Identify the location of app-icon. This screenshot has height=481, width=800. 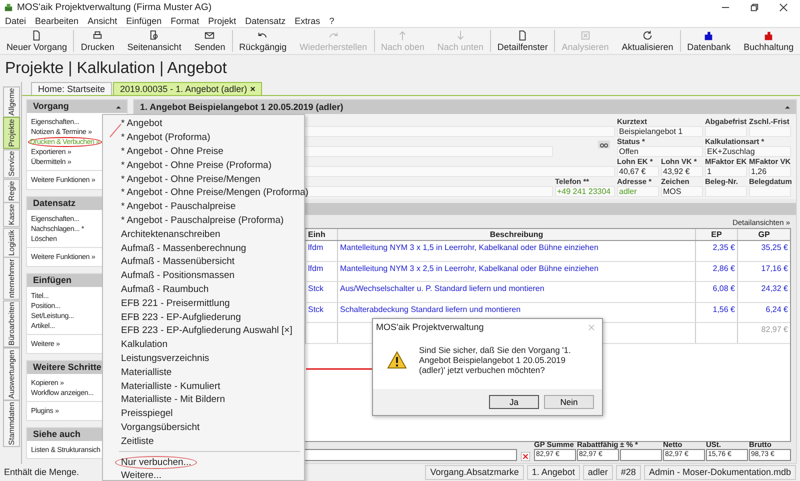
(8, 7).